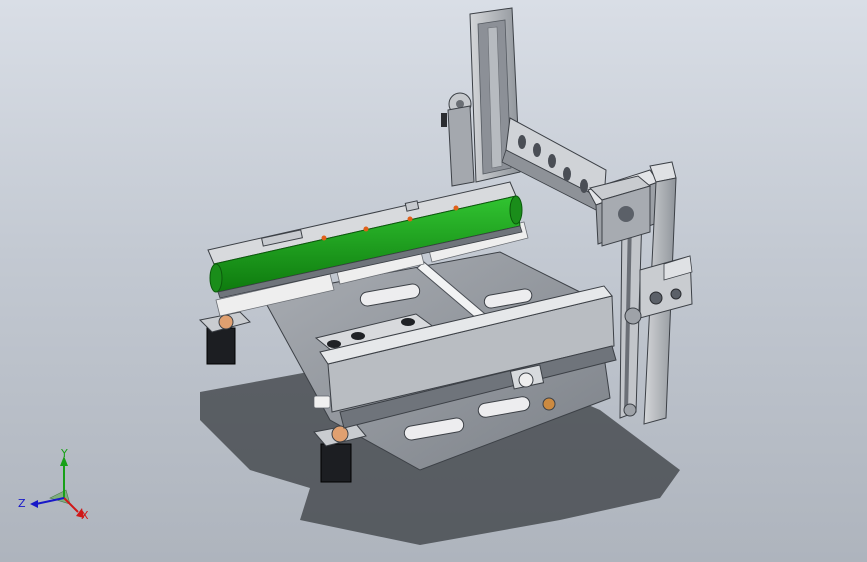  What do you see at coordinates (224, 338) in the screenshot?
I see `motor-left-front` at bounding box center [224, 338].